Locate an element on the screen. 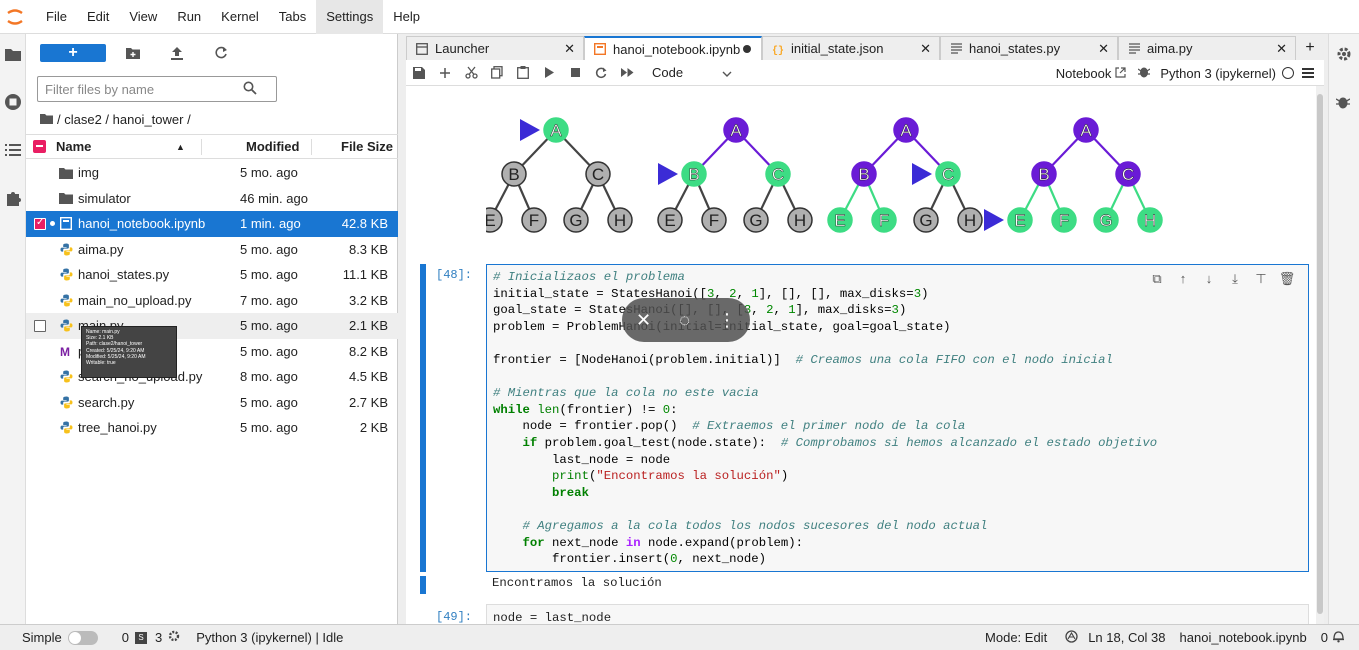 This screenshot has width=1359, height=650. terminal-icon: S is located at coordinates (140, 637).